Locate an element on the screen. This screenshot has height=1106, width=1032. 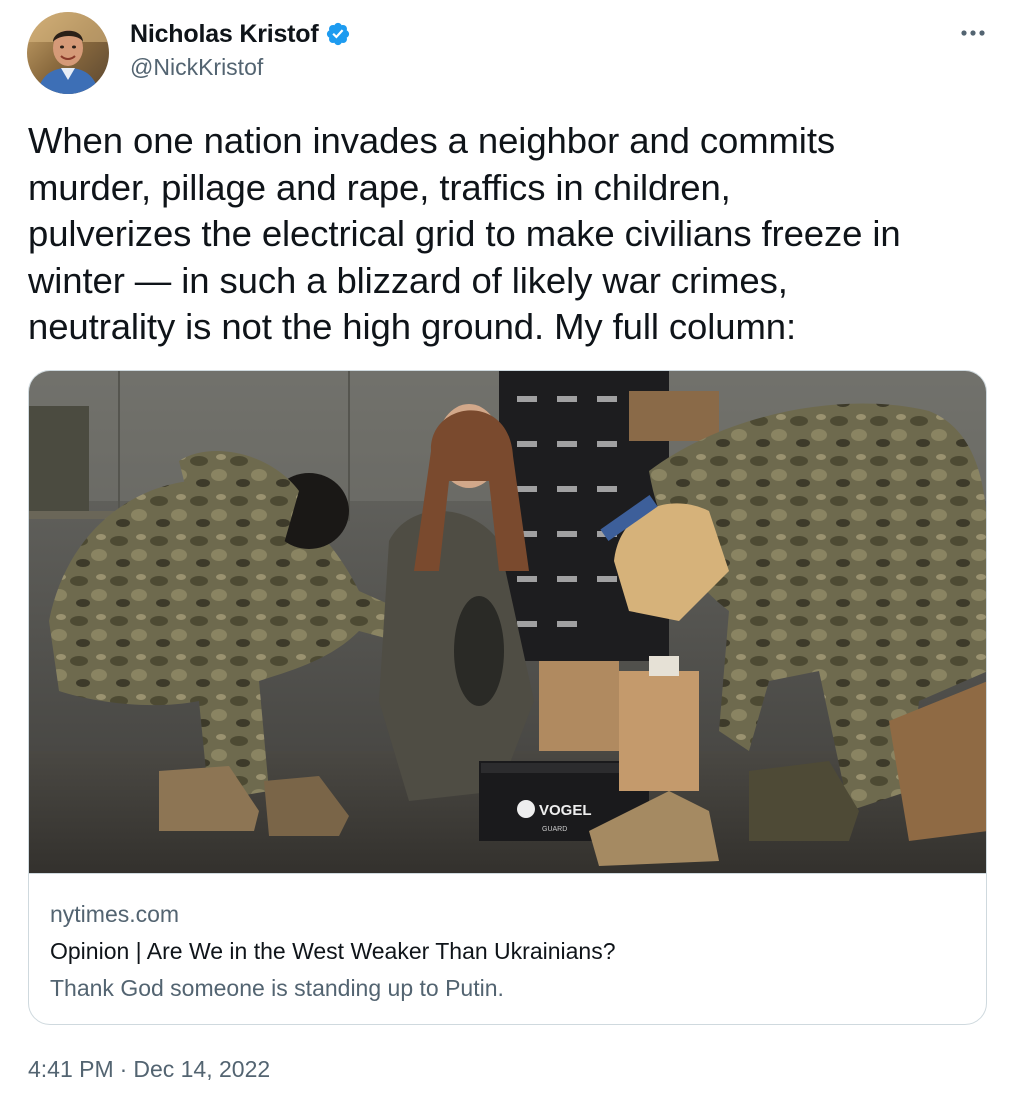
more-options-button is located at coordinates (973, 33).